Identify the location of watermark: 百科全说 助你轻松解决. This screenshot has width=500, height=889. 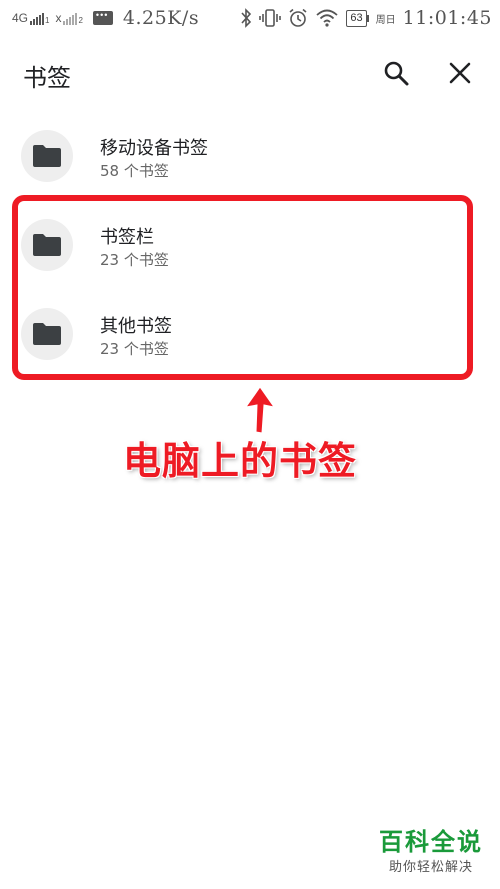
(431, 851).